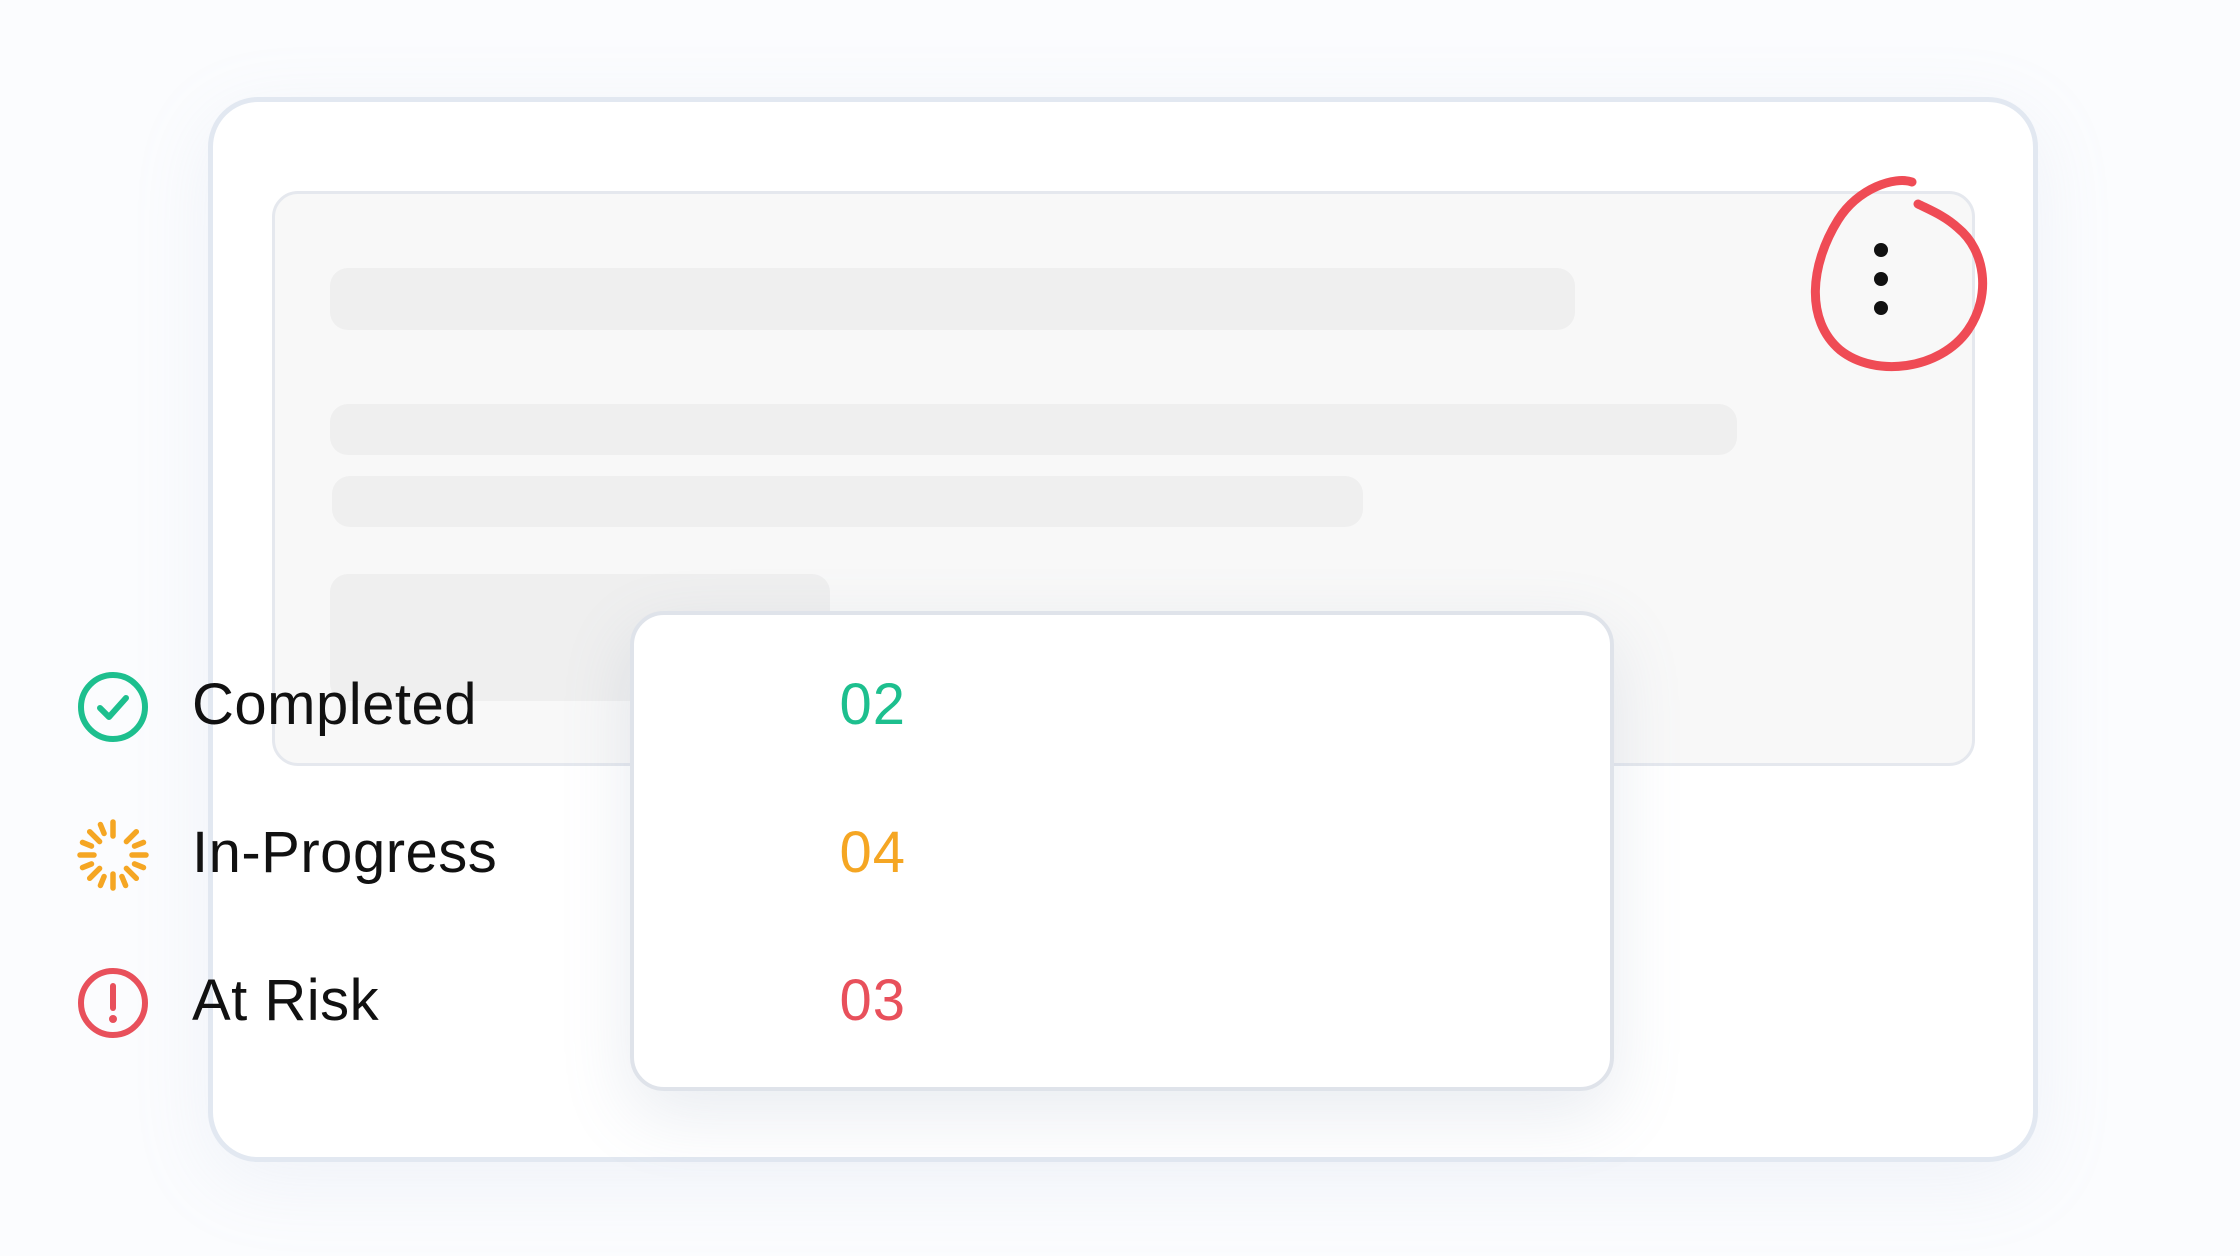  Describe the element at coordinates (872, 852) in the screenshot. I see `status-count: 04` at that location.